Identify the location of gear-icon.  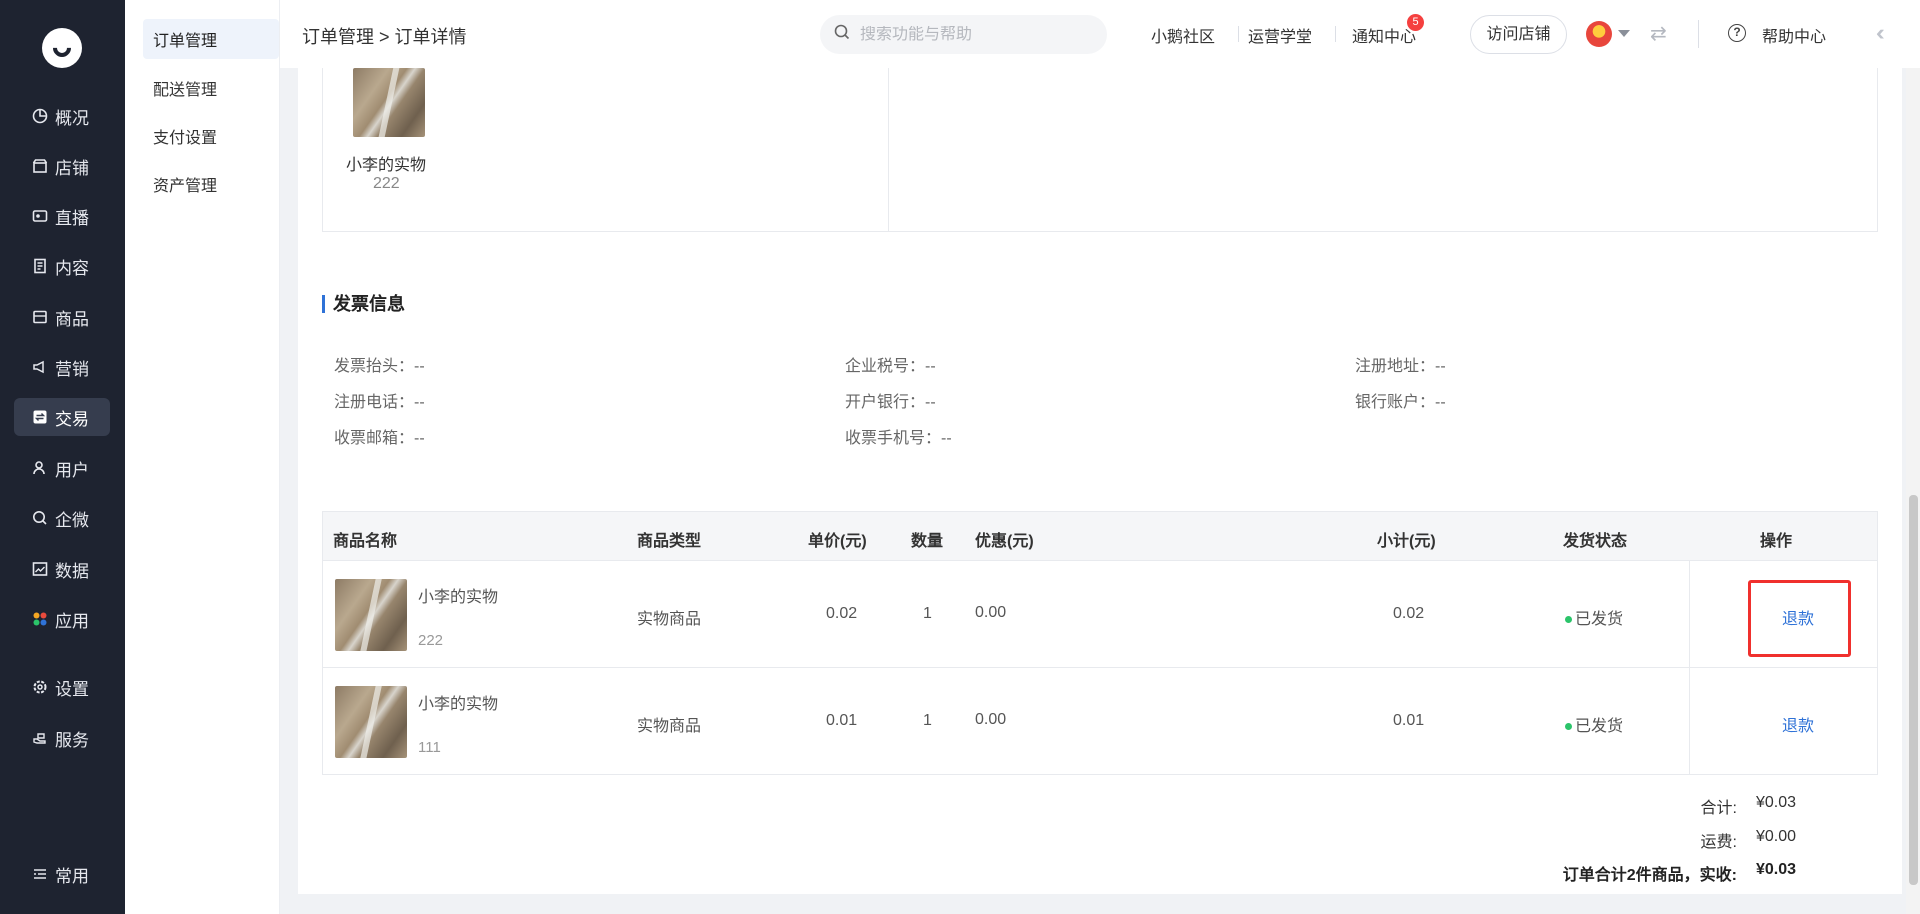
(40, 687).